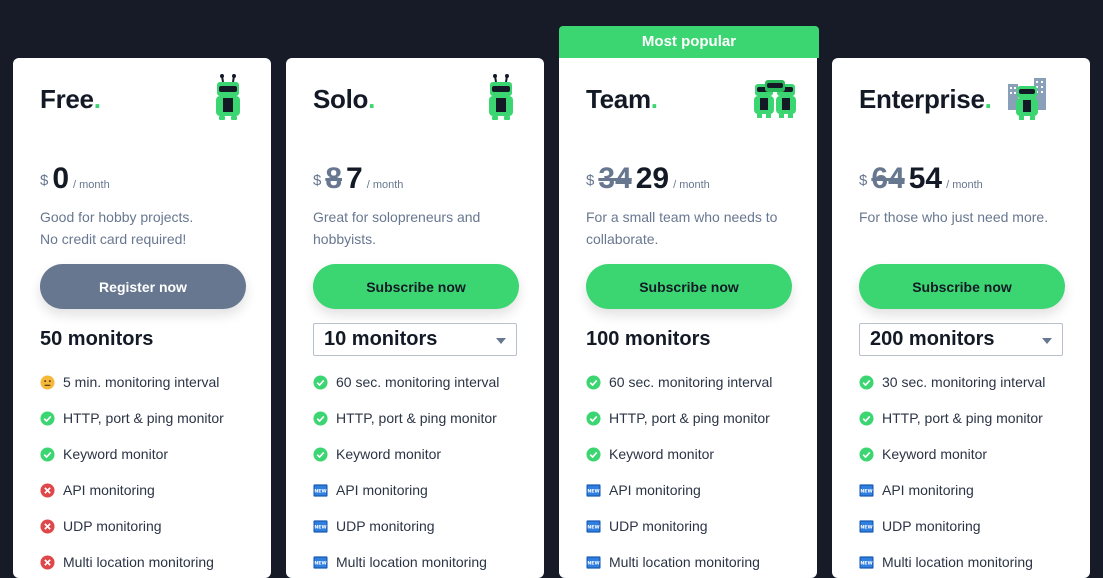  Describe the element at coordinates (888, 178) in the screenshot. I see `old-price: 64` at that location.